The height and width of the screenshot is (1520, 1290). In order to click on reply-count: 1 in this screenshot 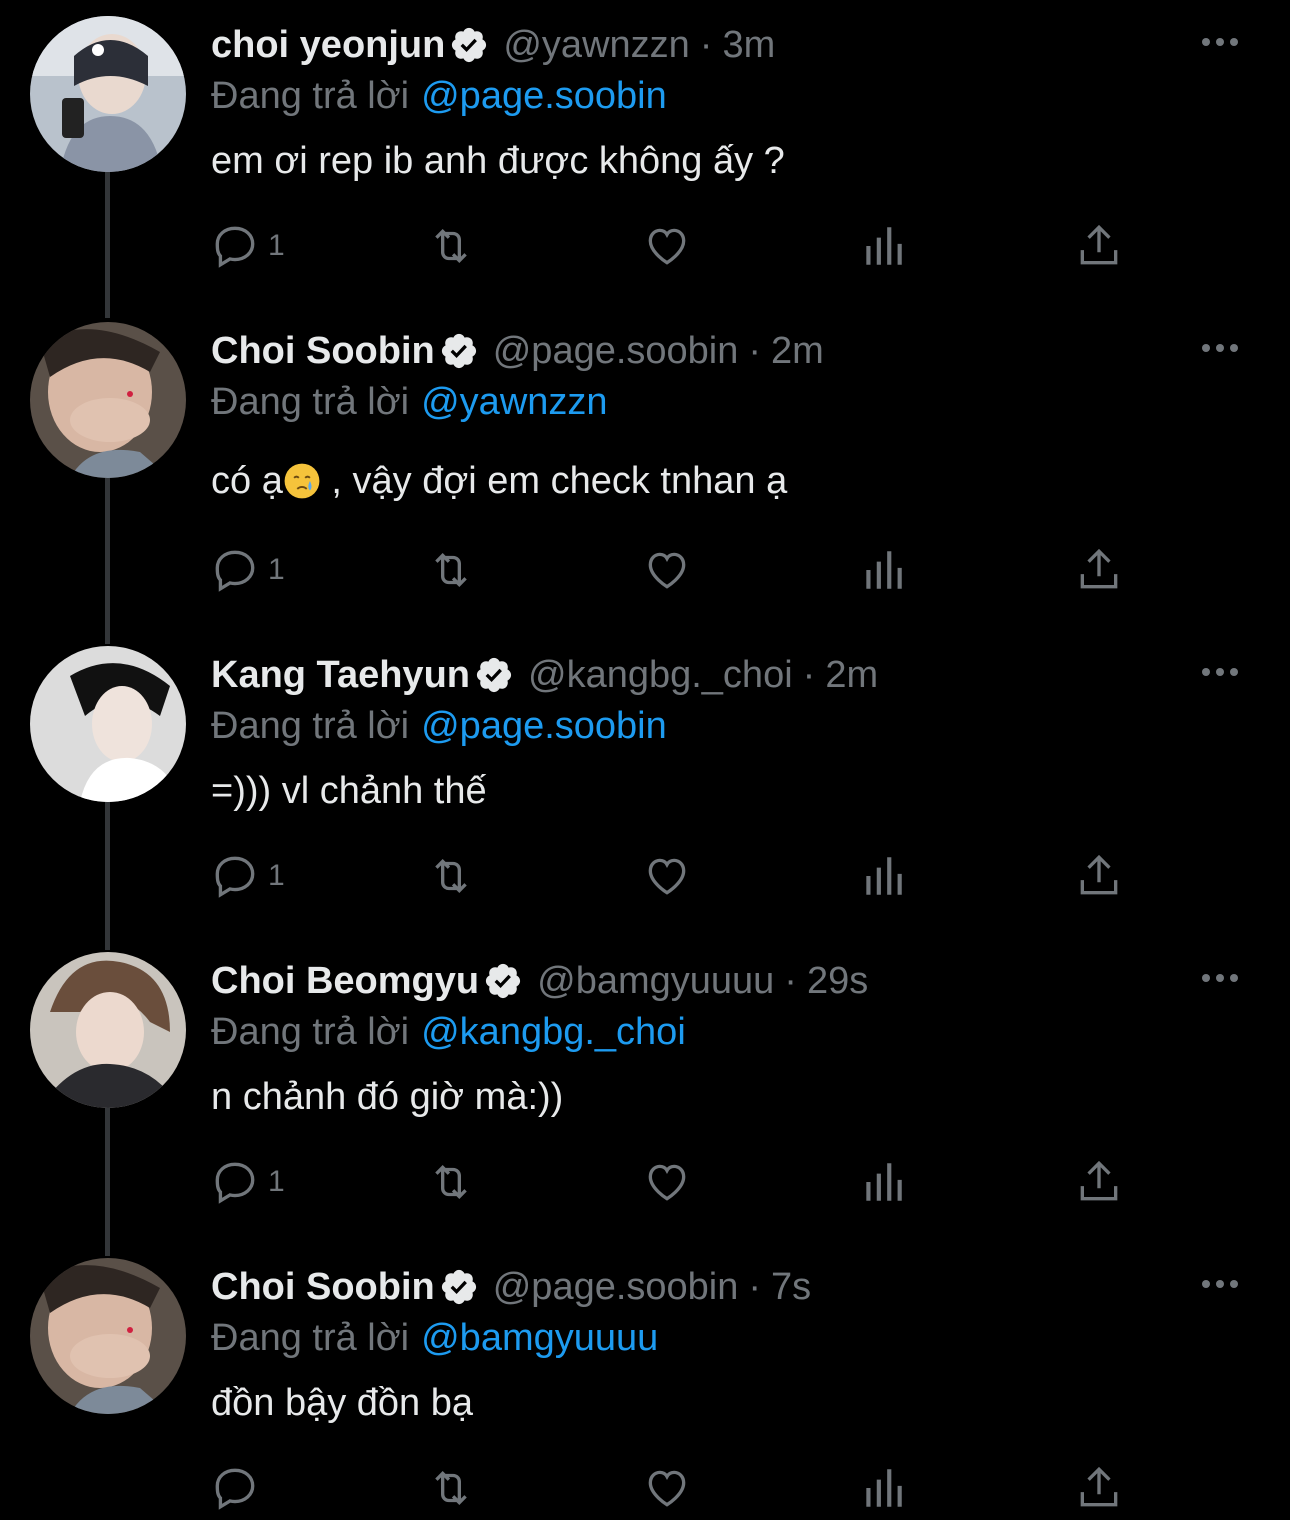, I will do `click(276, 245)`.